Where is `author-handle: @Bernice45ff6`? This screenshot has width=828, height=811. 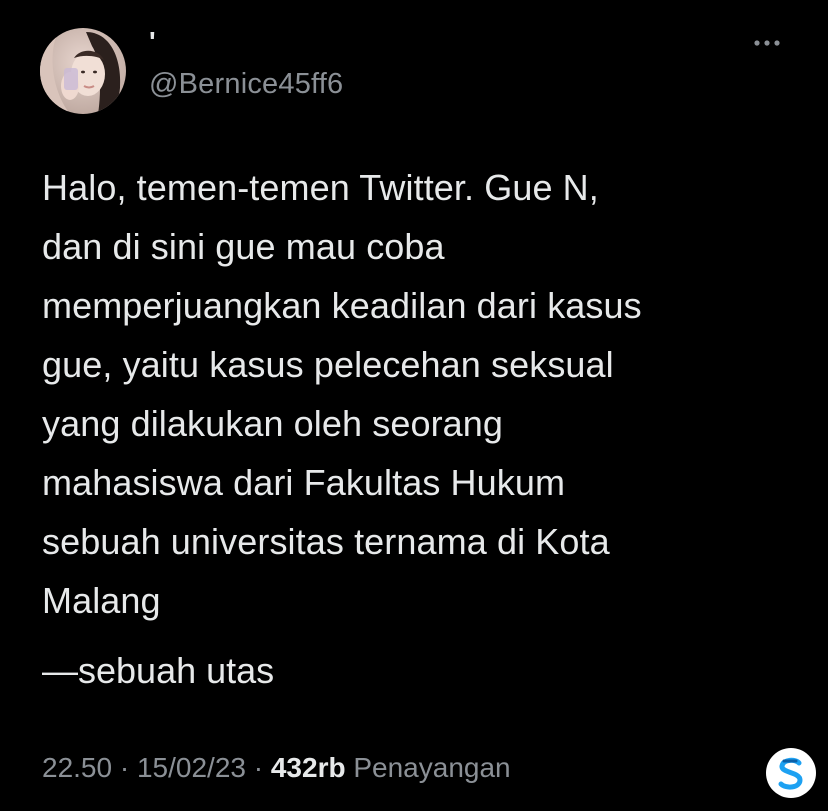
author-handle: @Bernice45ff6 is located at coordinates (246, 84).